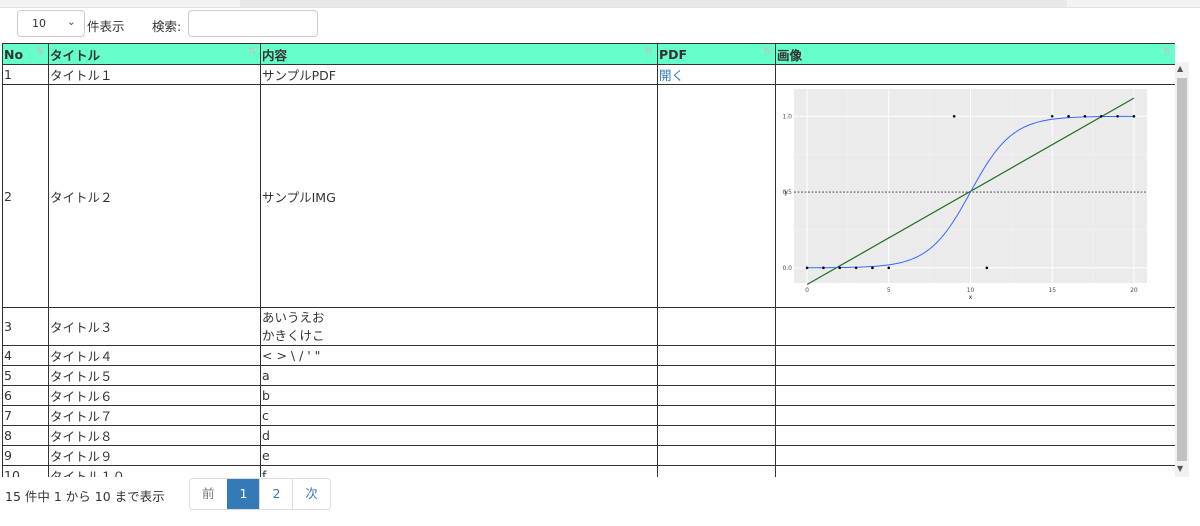  I want to click on top-strip-bar, so click(653, 3).